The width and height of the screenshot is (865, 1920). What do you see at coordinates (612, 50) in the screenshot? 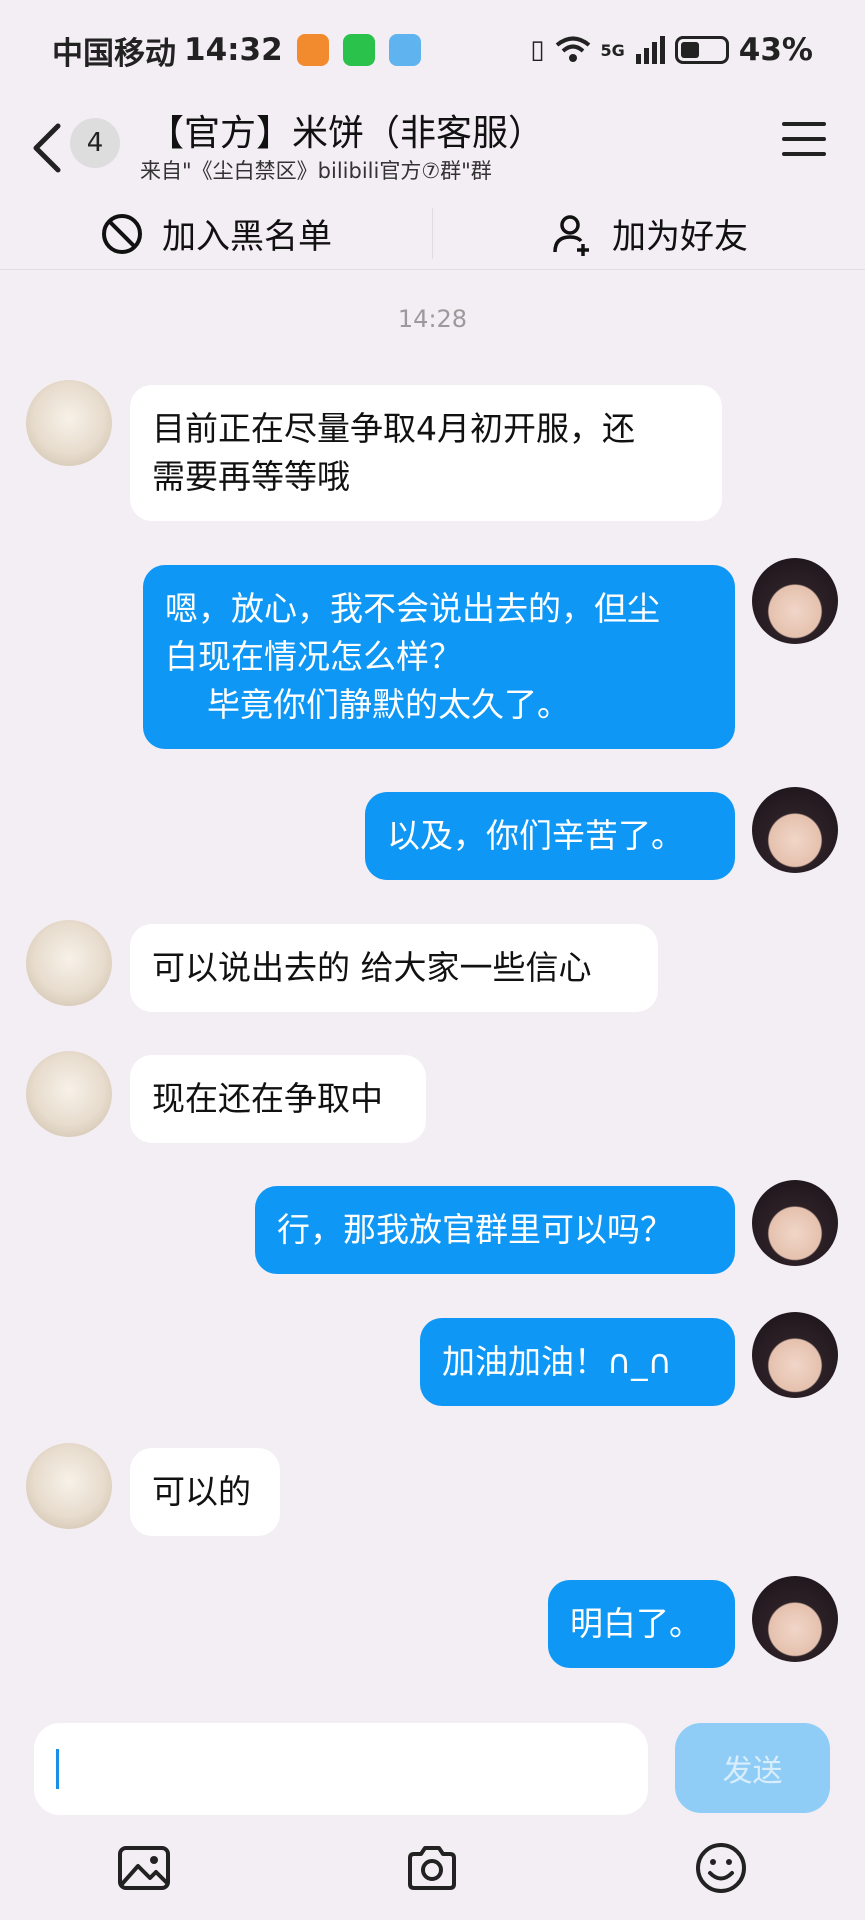
I see `network-label: 5G` at bounding box center [612, 50].